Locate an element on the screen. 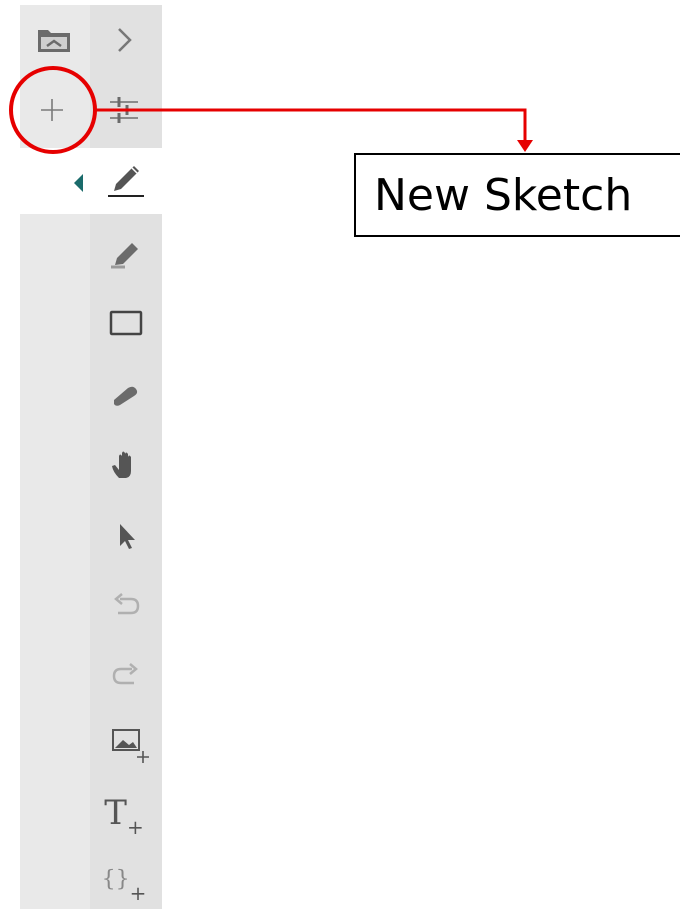 The image size is (680, 909). callout-arrowhead is located at coordinates (525, 146).